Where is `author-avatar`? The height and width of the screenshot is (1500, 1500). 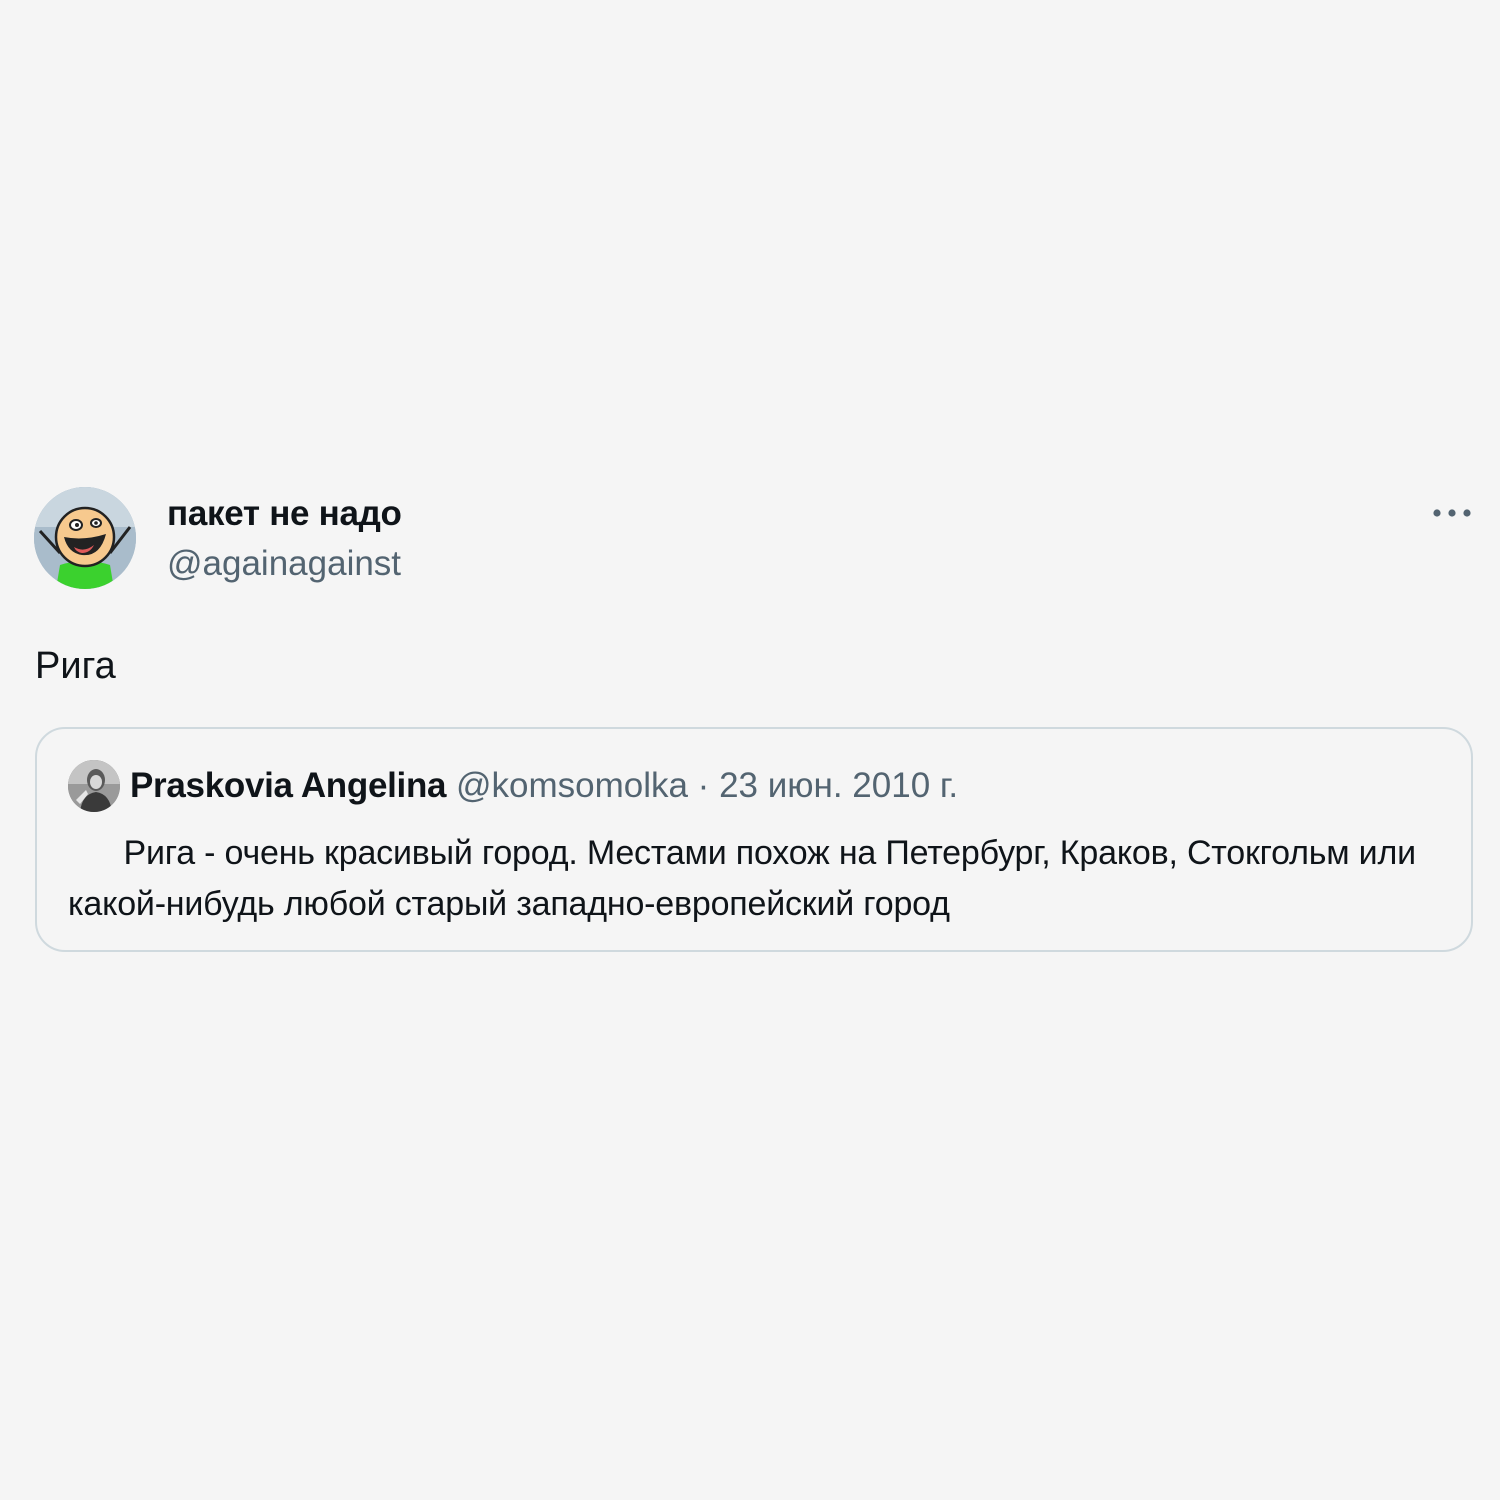
author-avatar is located at coordinates (85, 538).